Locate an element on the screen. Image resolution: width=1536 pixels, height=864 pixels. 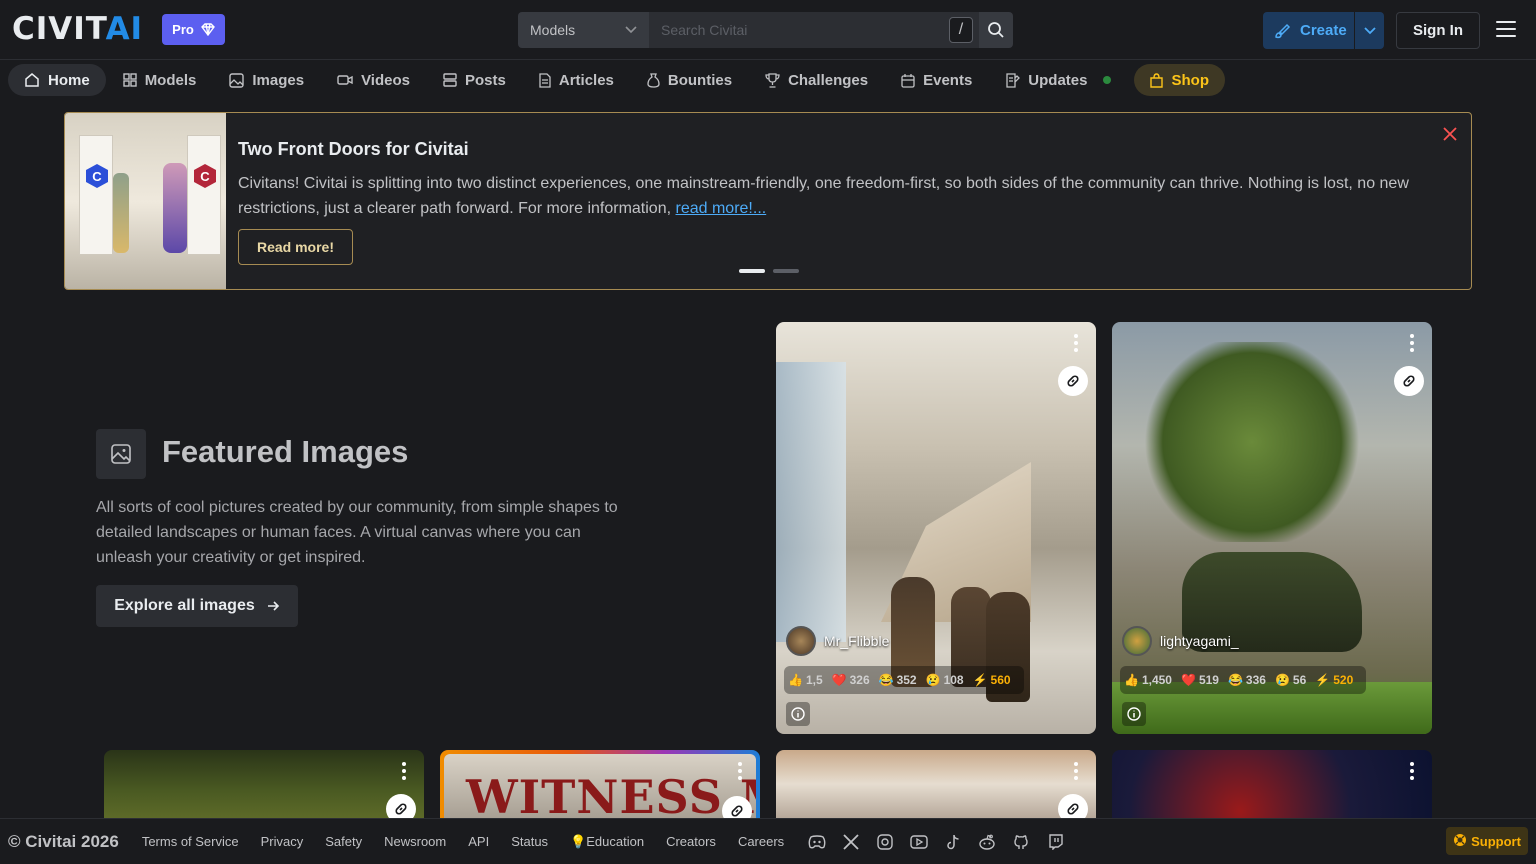
laugh-reaction: 😂 352 is located at coordinates (898, 680).